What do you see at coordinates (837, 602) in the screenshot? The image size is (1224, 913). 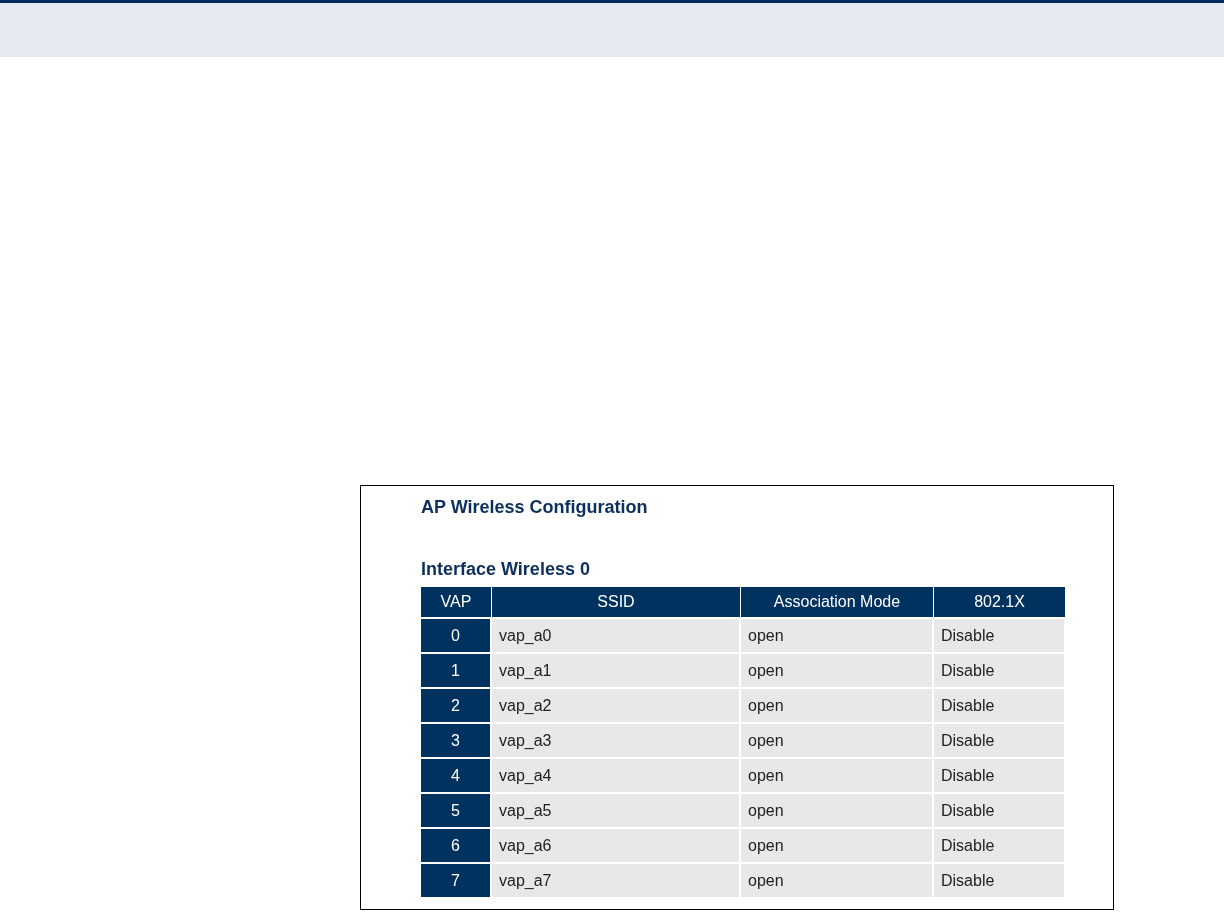 I see `column-header: Association Mode` at bounding box center [837, 602].